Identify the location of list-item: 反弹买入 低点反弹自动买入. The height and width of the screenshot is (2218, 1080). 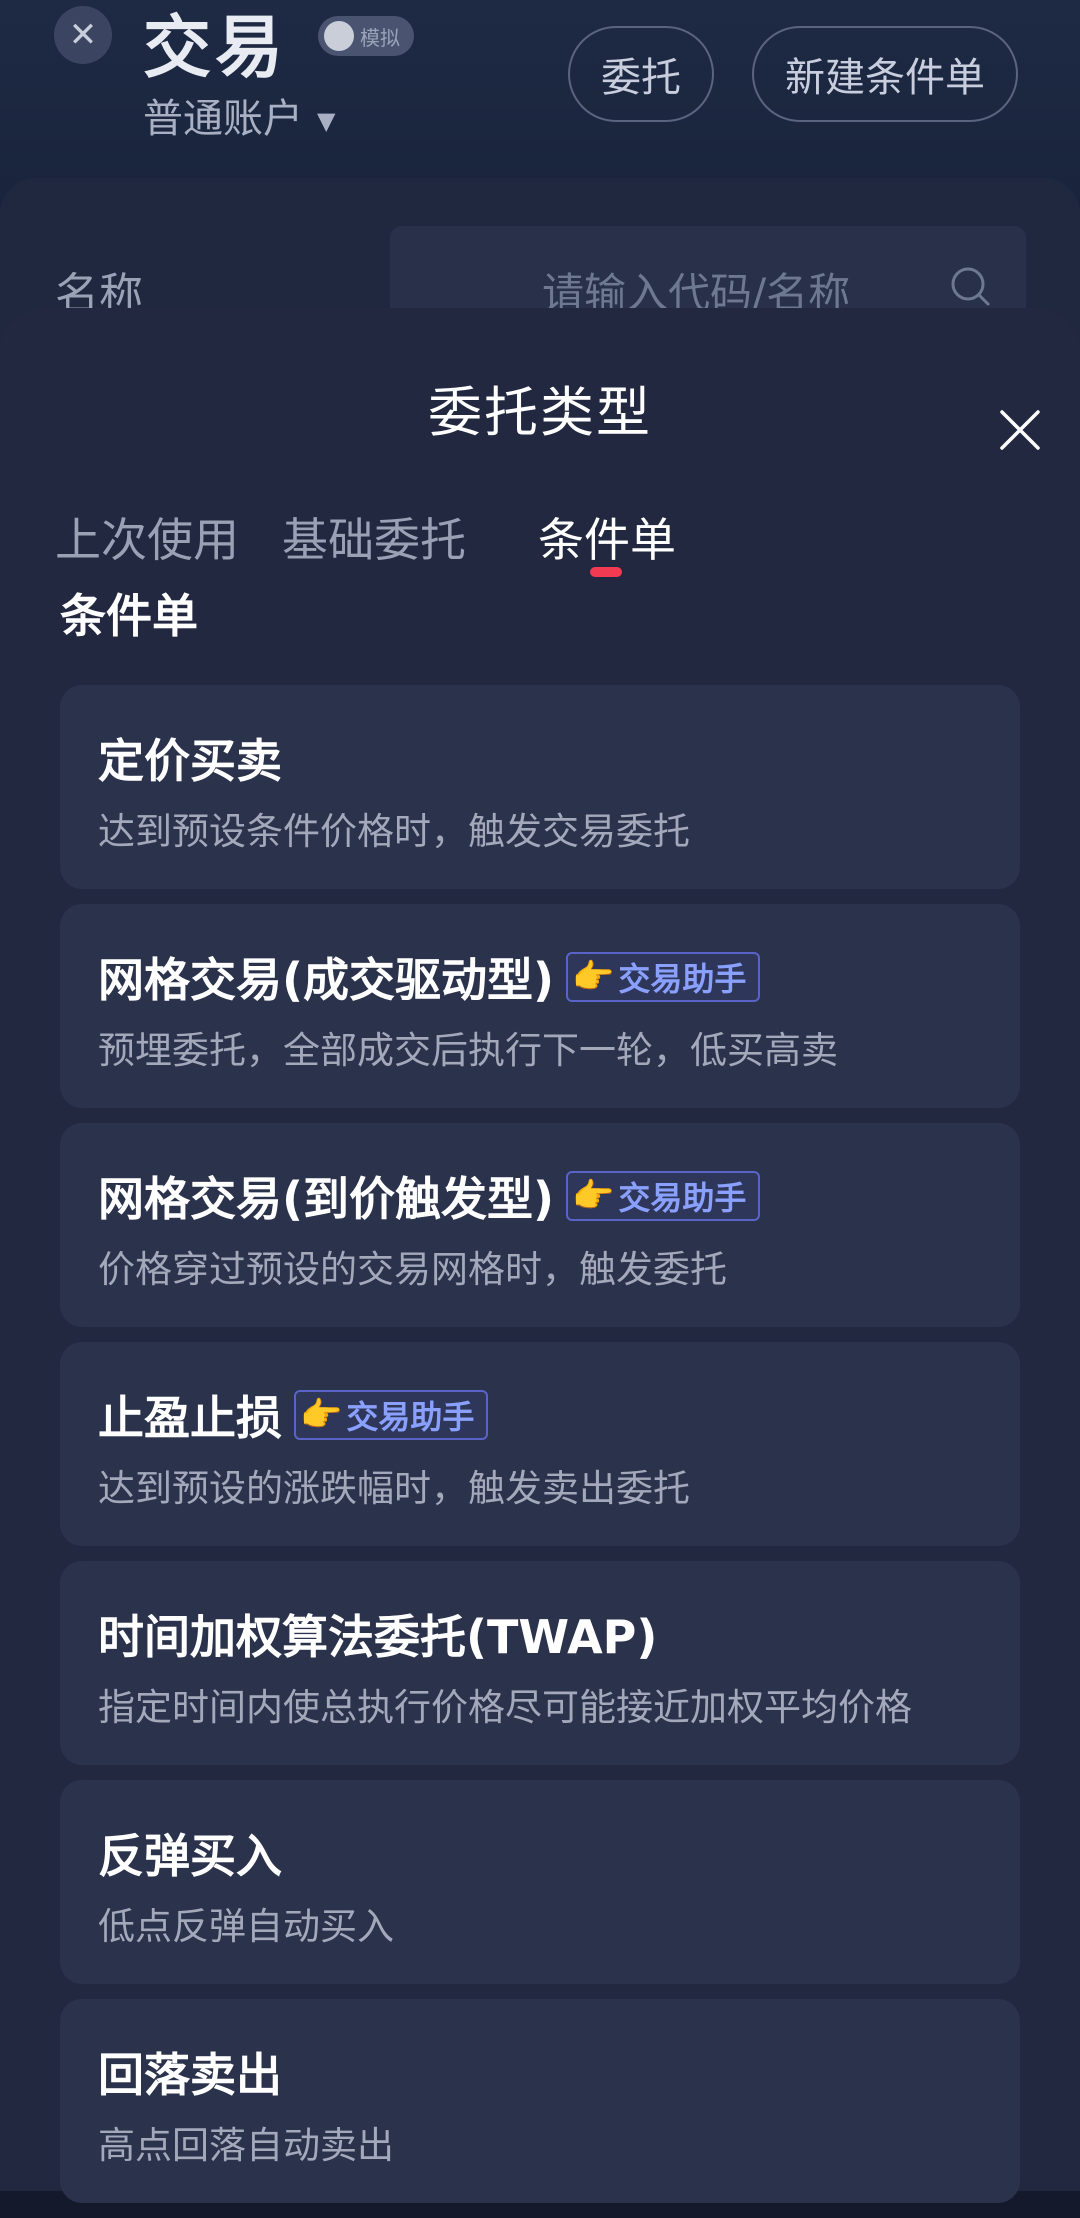
(540, 1882).